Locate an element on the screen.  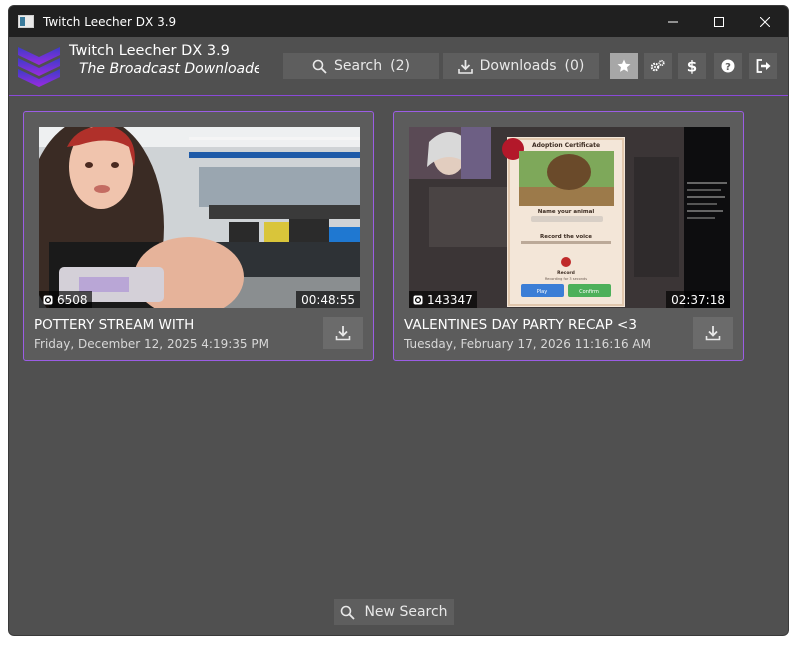
downloads-nav-button: Downloads (0) is located at coordinates (521, 66).